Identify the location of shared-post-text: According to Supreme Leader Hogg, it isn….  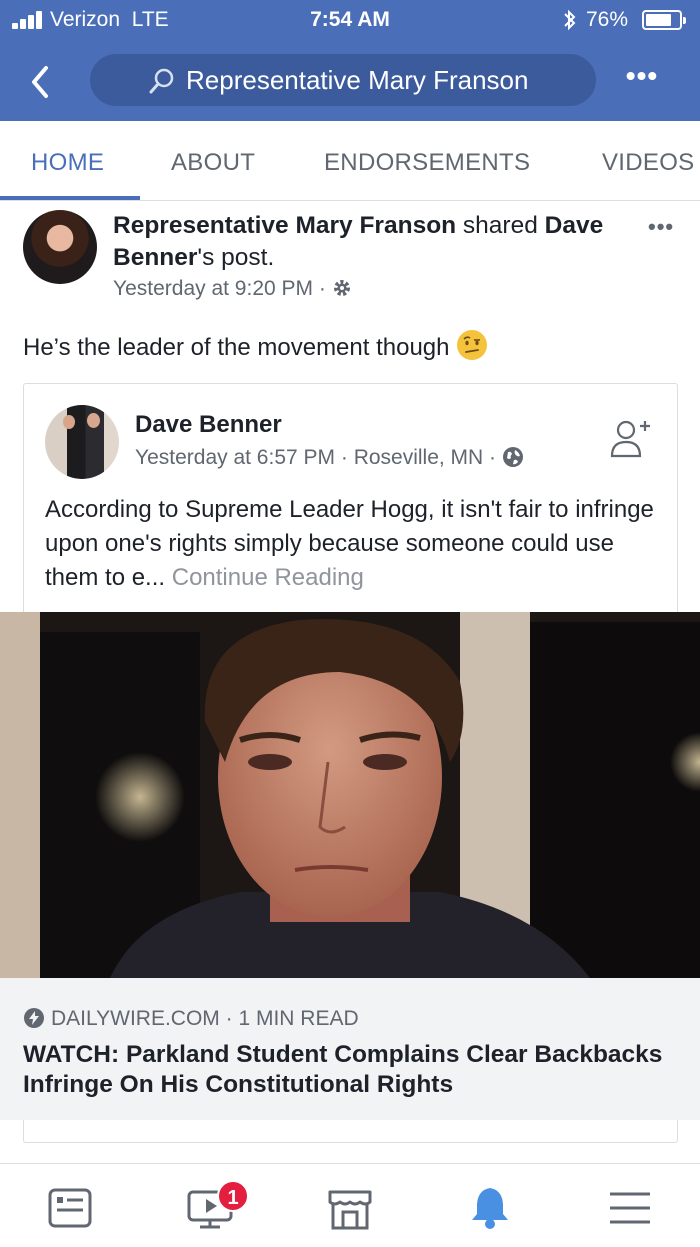
(349, 543).